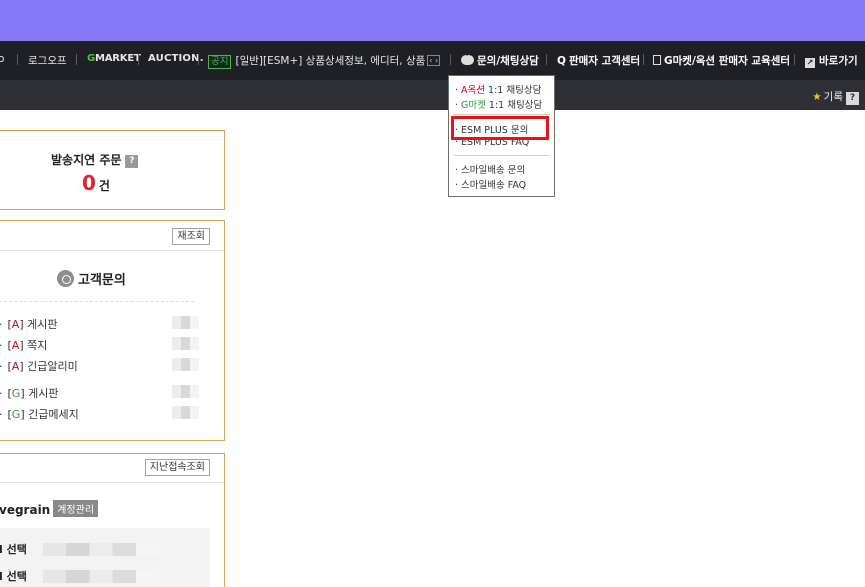 This screenshot has width=865, height=587. What do you see at coordinates (432, 95) in the screenshot?
I see `sub-toolbar: ★ 기록?` at bounding box center [432, 95].